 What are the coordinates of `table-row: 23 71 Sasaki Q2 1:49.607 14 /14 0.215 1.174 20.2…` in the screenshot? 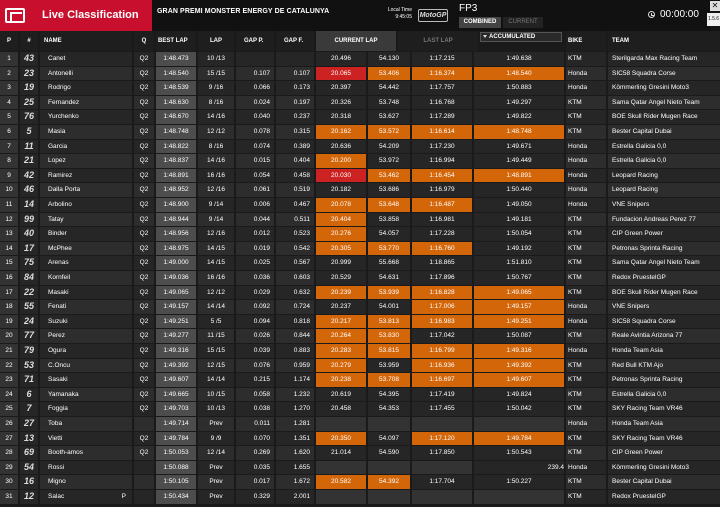 It's located at (360, 380).